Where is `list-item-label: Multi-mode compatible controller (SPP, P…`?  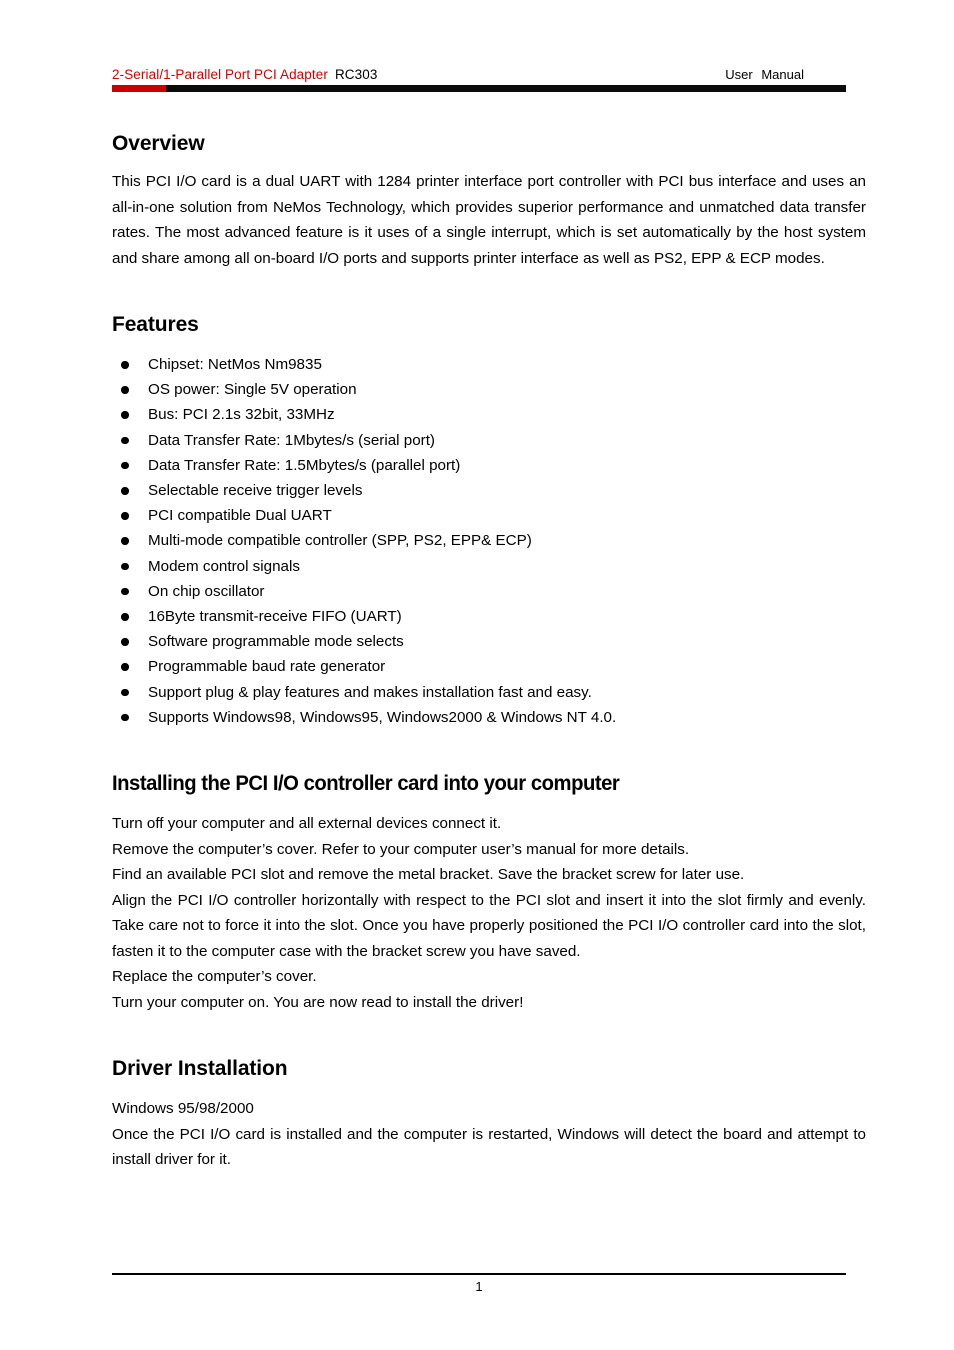 list-item-label: Multi-mode compatible controller (SPP, P… is located at coordinates (340, 541).